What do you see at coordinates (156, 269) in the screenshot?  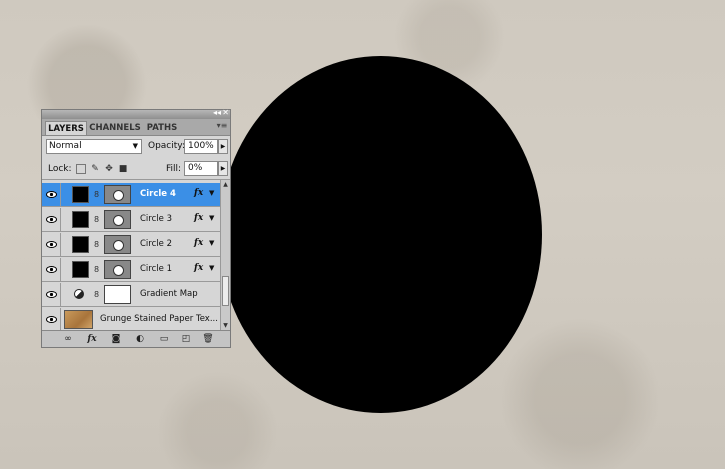 I see `layer-name: Circle 1` at bounding box center [156, 269].